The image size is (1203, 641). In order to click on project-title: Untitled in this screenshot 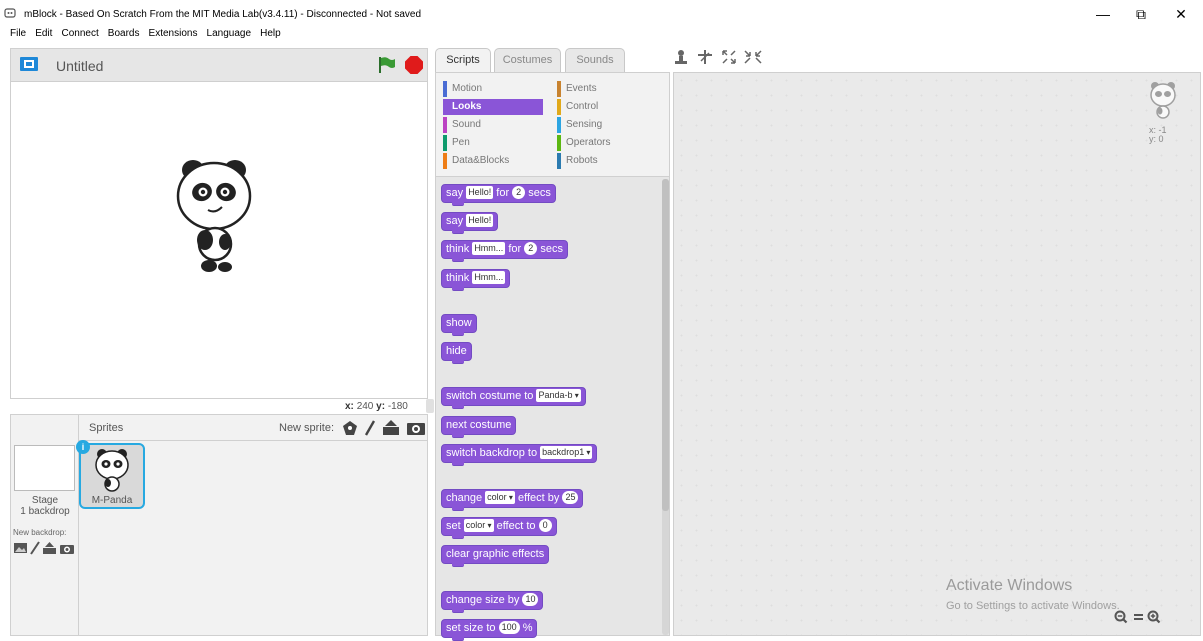, I will do `click(79, 66)`.